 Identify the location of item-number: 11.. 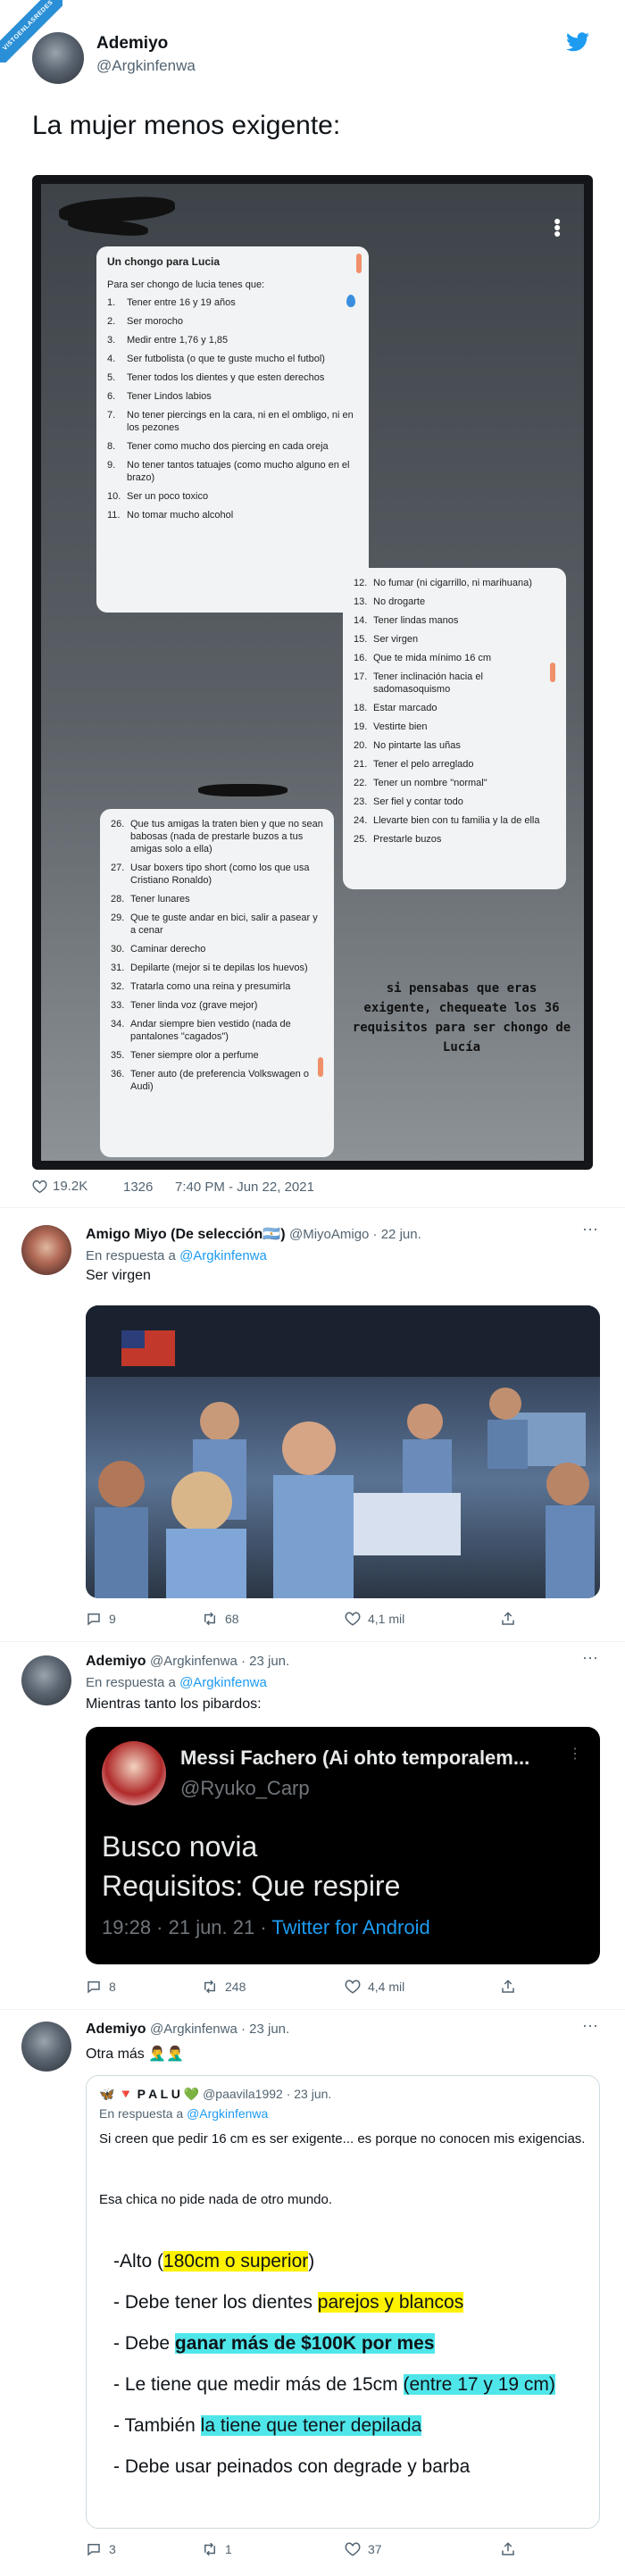
(114, 515).